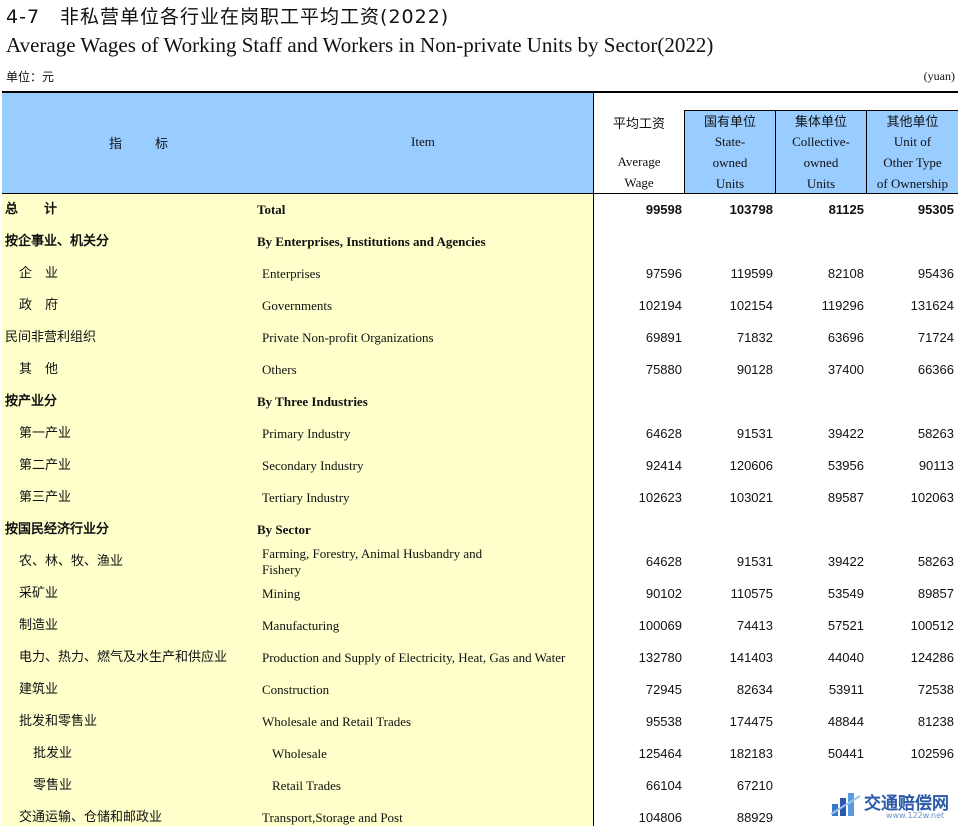  I want to click on collective-owned-cell: 50441, so click(845, 753).